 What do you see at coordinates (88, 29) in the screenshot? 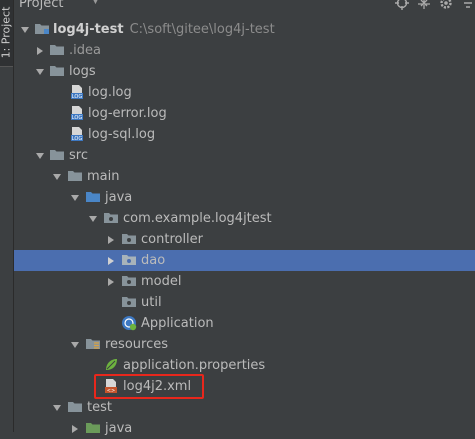
I see `root-project-name: log4j-test` at bounding box center [88, 29].